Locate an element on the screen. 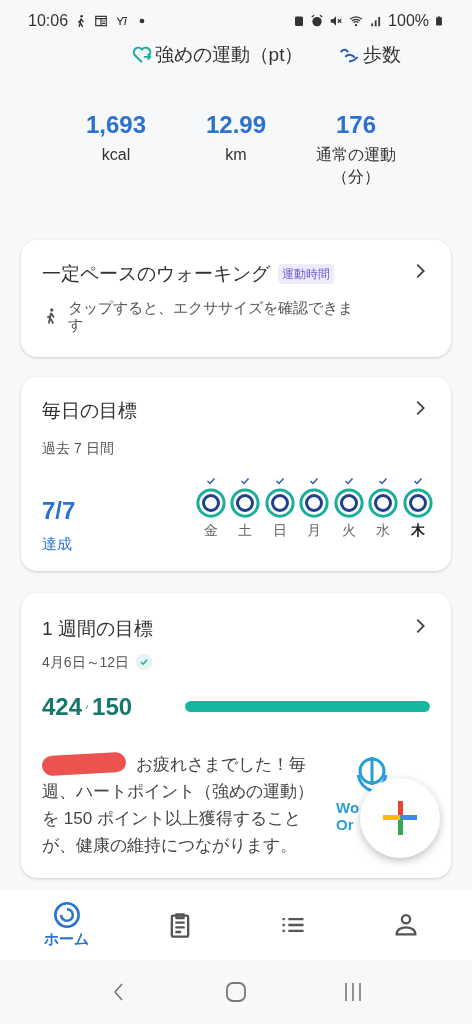 The height and width of the screenshot is (1024, 472). stat-label: km is located at coordinates (236, 155).